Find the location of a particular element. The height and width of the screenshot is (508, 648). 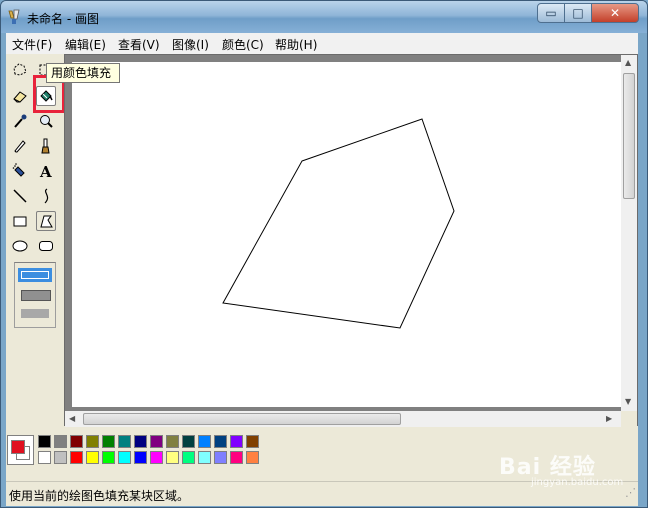

maximize-icon: □ is located at coordinates (578, 13).